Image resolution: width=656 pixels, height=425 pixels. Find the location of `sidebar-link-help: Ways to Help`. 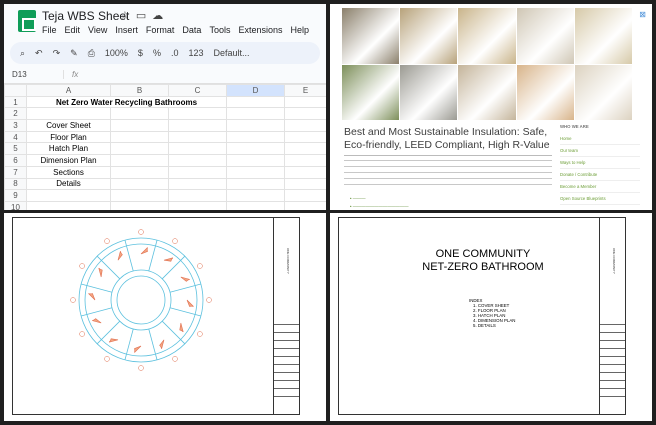

sidebar-link-help: Ways to Help is located at coordinates (600, 163).